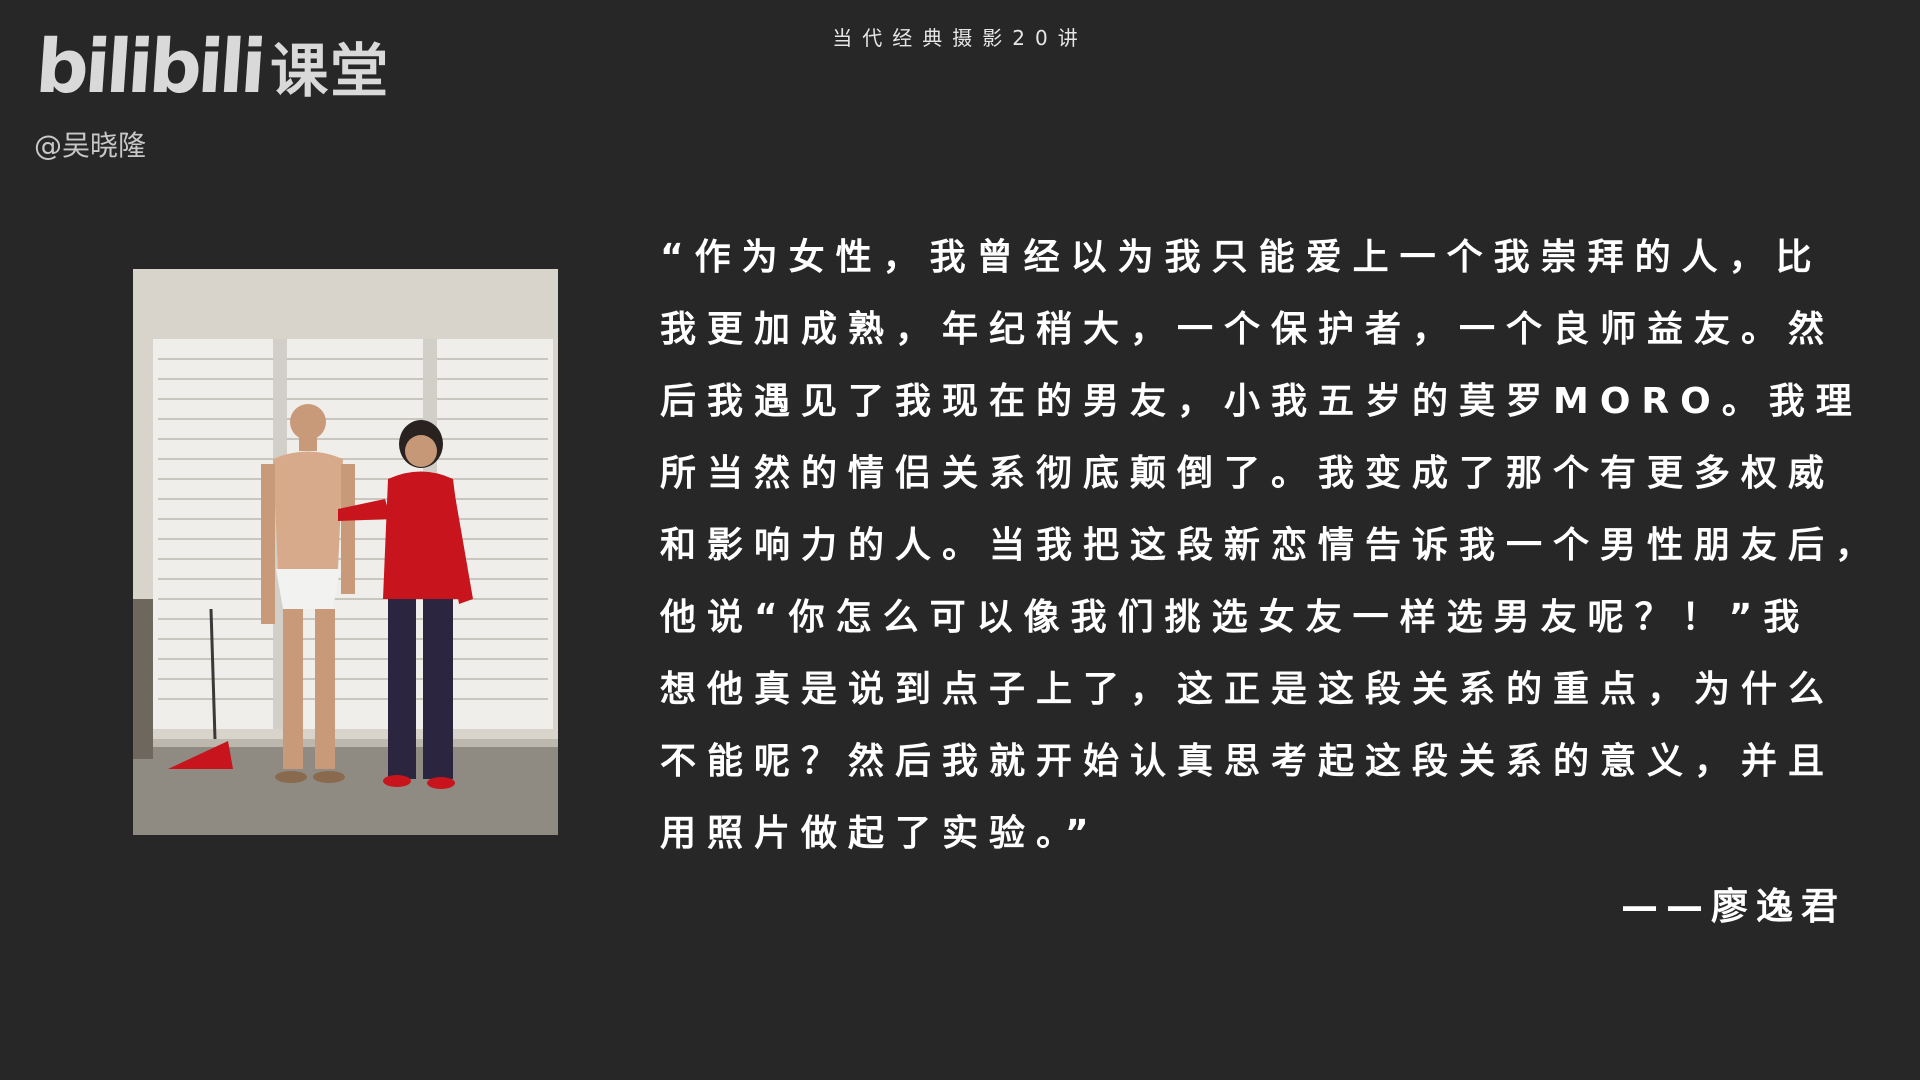 This screenshot has width=1920, height=1080. What do you see at coordinates (1261, 401) in the screenshot?
I see `quote-line: 后我遇见了我现在的男友，小我五岁的莫罗MORO。我理` at bounding box center [1261, 401].